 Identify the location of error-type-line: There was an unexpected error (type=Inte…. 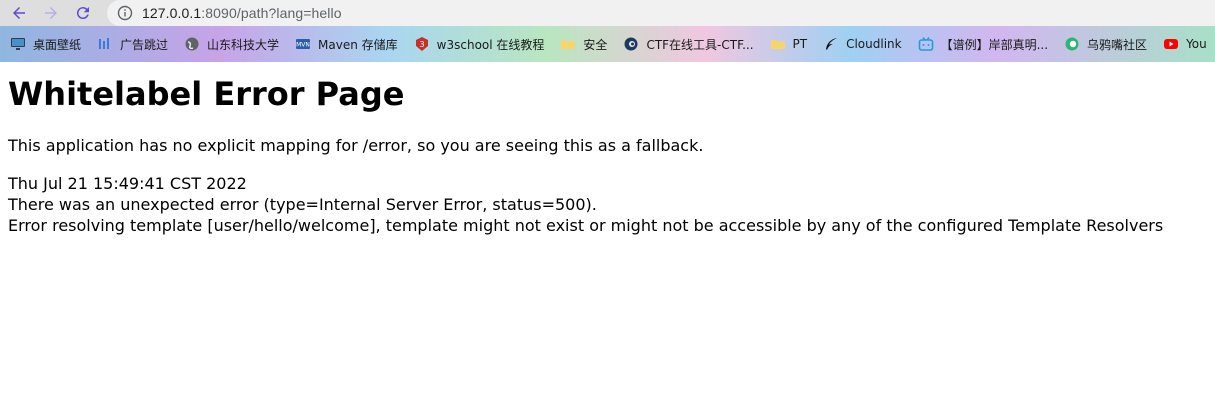
(302, 204).